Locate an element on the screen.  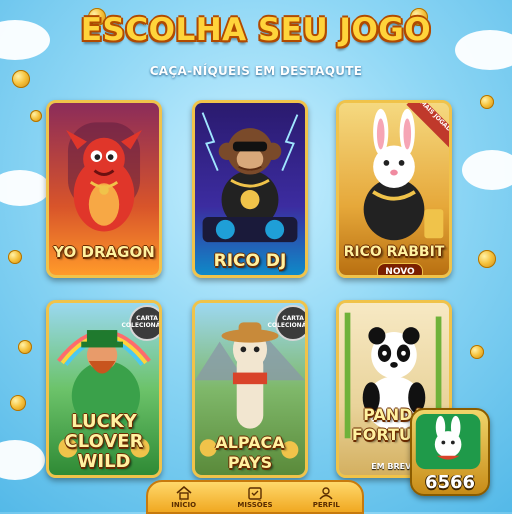
game-card-lucky-clover-wild: CARTA COLECIONÁVEL LUCKY CLOVER WILD is located at coordinates (104, 389).